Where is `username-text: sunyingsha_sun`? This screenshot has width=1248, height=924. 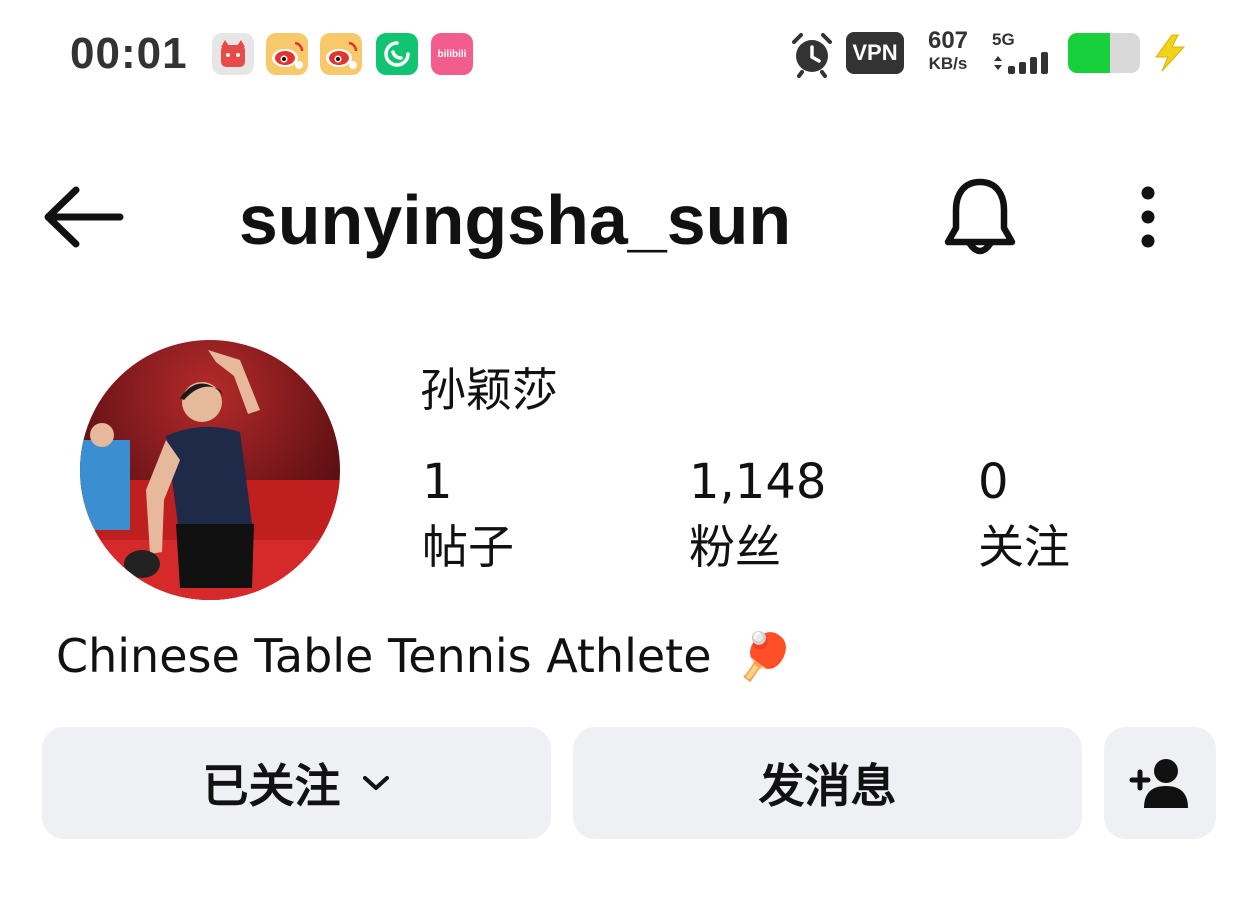
username-text: sunyingsha_sun is located at coordinates (515, 220).